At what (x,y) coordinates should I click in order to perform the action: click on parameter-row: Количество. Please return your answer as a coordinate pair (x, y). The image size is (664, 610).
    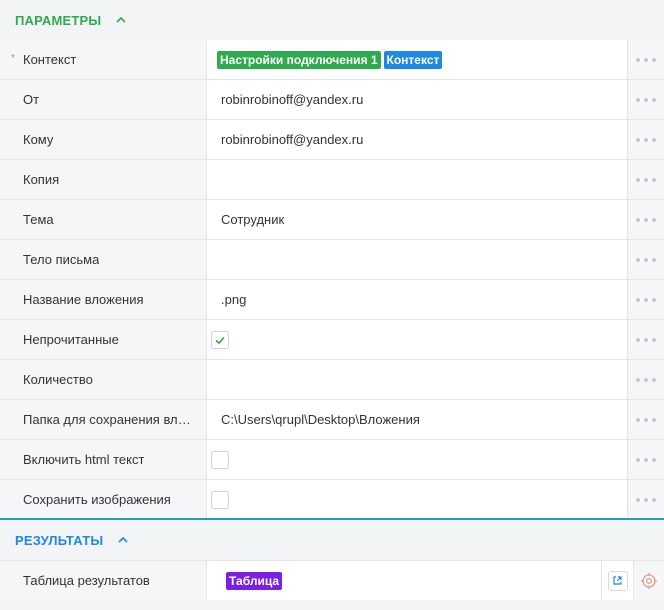
    Looking at the image, I should click on (332, 380).